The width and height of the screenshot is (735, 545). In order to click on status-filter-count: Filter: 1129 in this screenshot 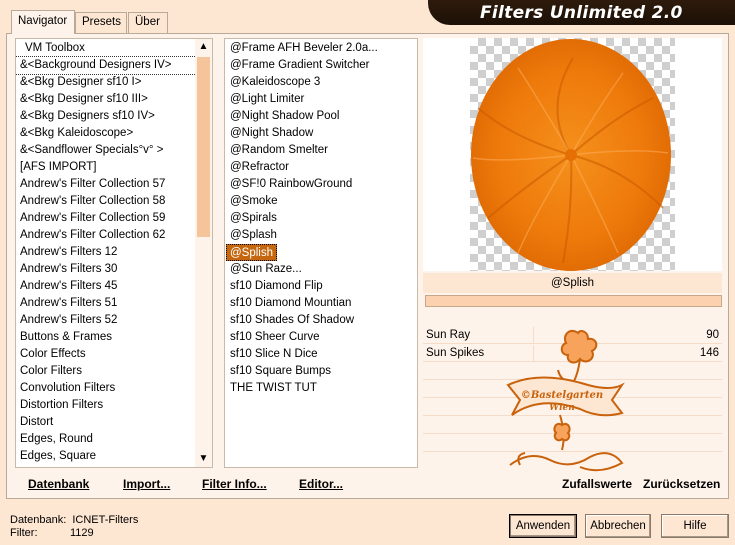, I will do `click(52, 533)`.